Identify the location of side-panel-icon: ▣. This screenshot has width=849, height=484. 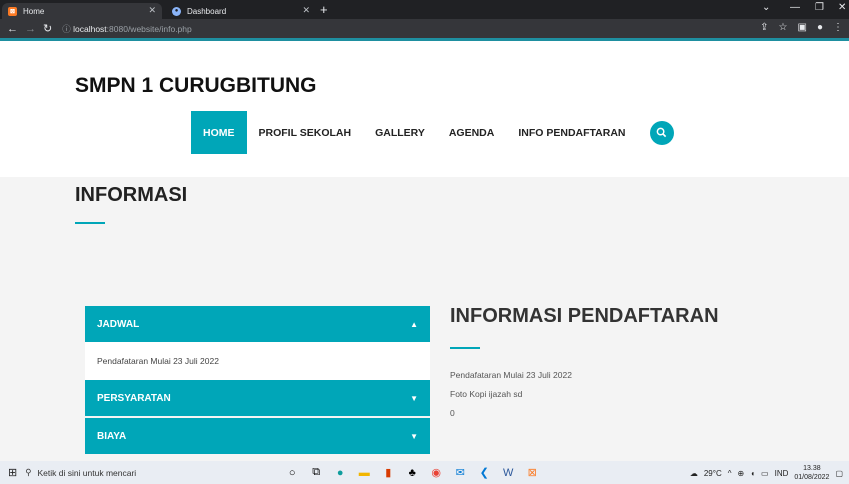
(802, 27).